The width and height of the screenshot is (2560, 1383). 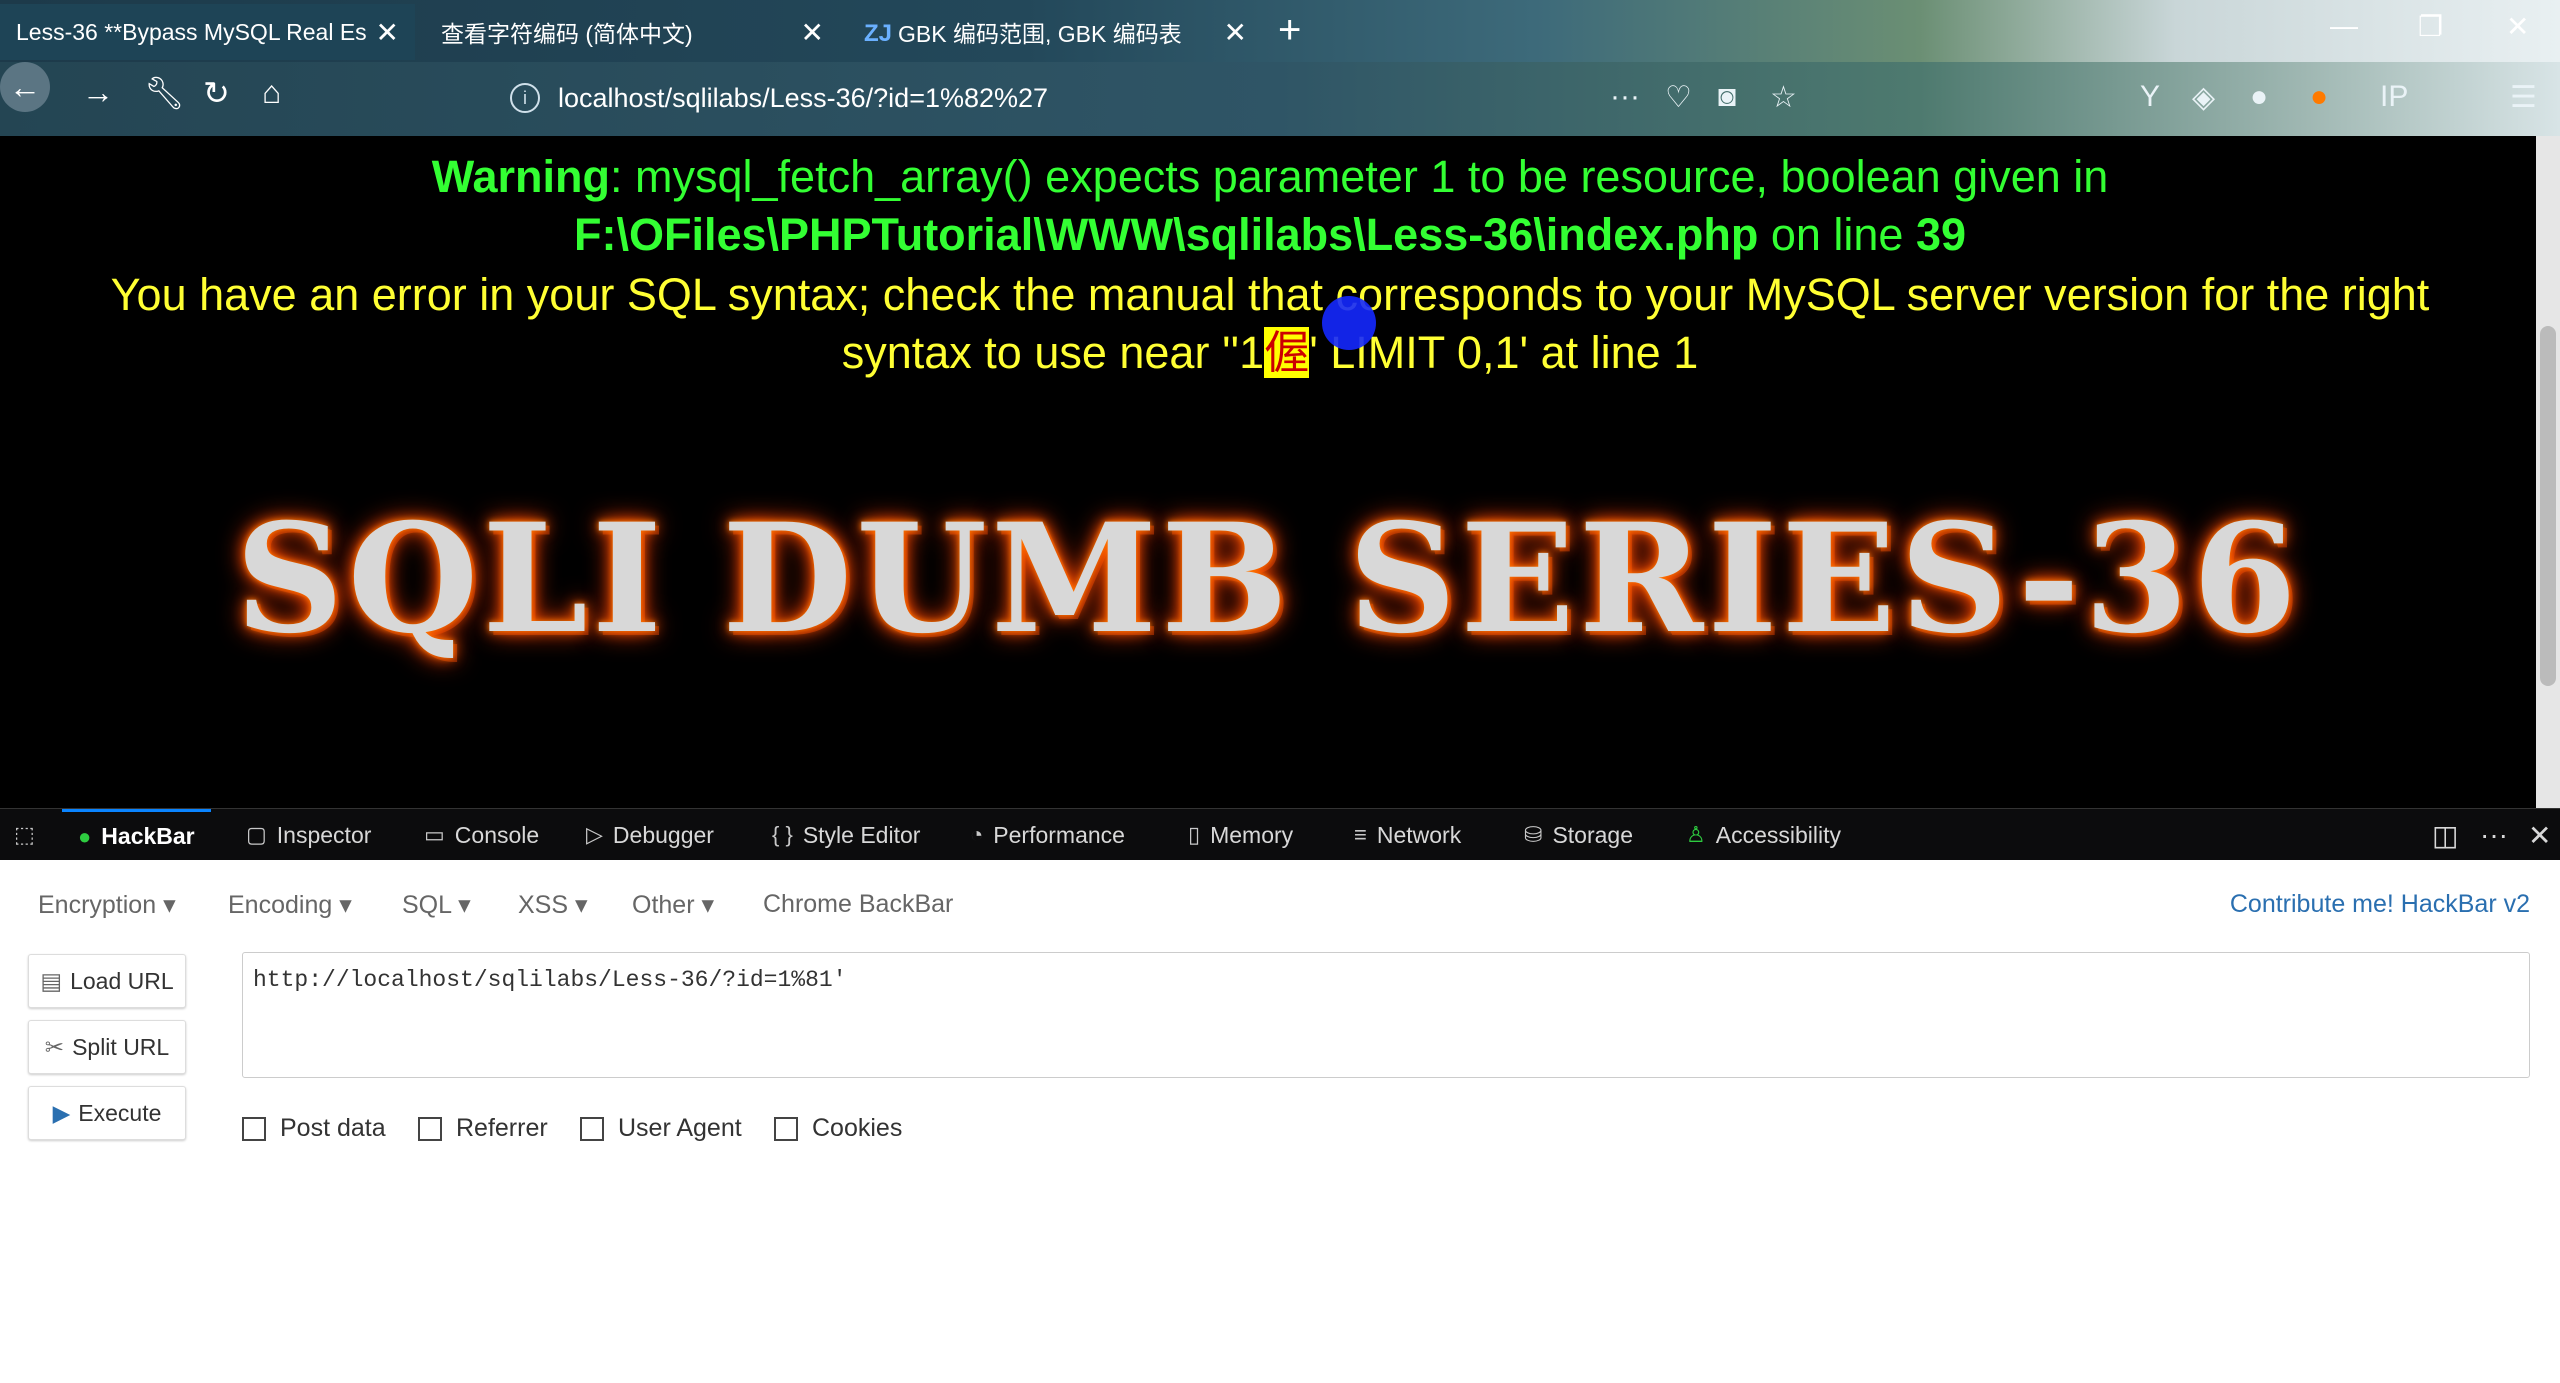 I want to click on tab-label: Network, so click(x=1419, y=834).